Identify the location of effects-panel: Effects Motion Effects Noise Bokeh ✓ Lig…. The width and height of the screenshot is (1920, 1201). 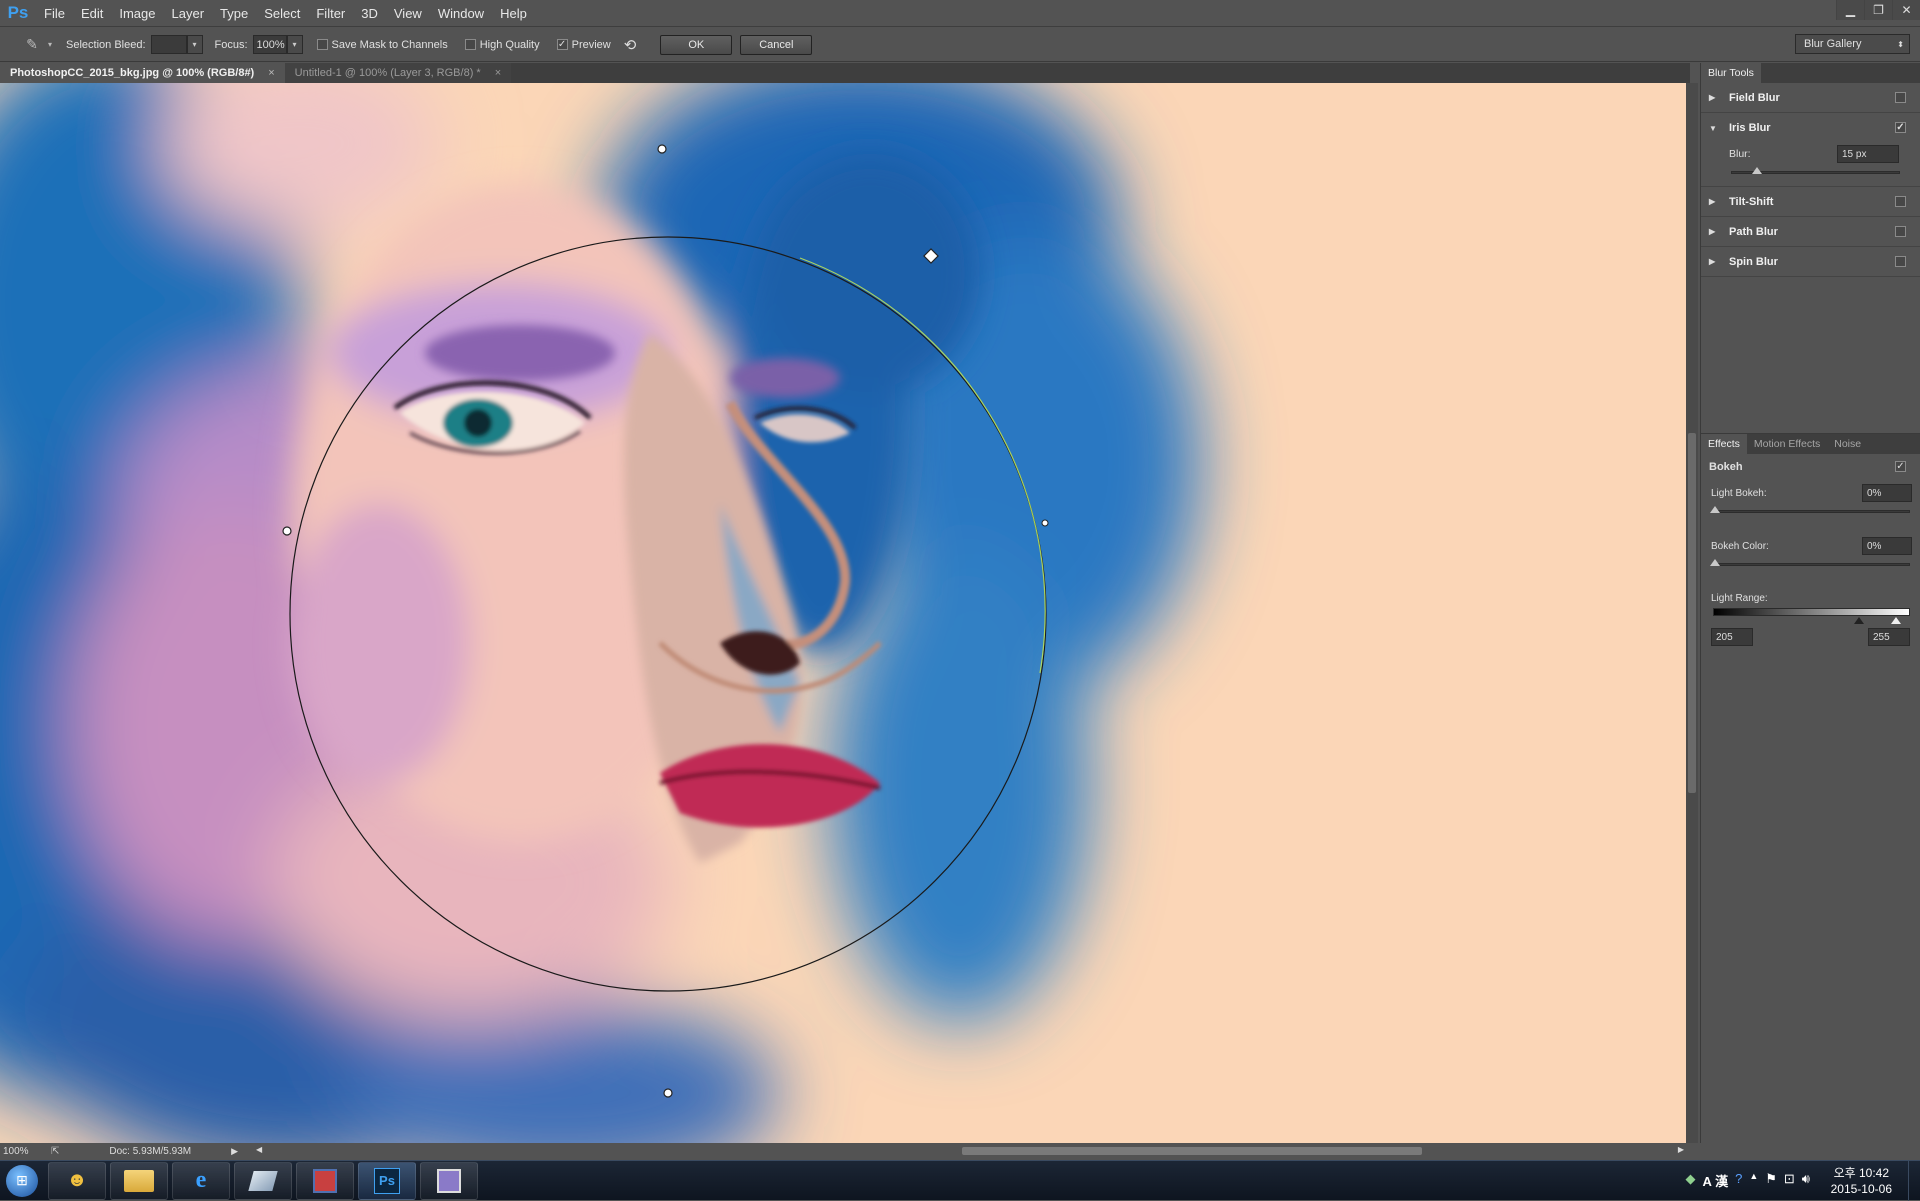
(1810, 553).